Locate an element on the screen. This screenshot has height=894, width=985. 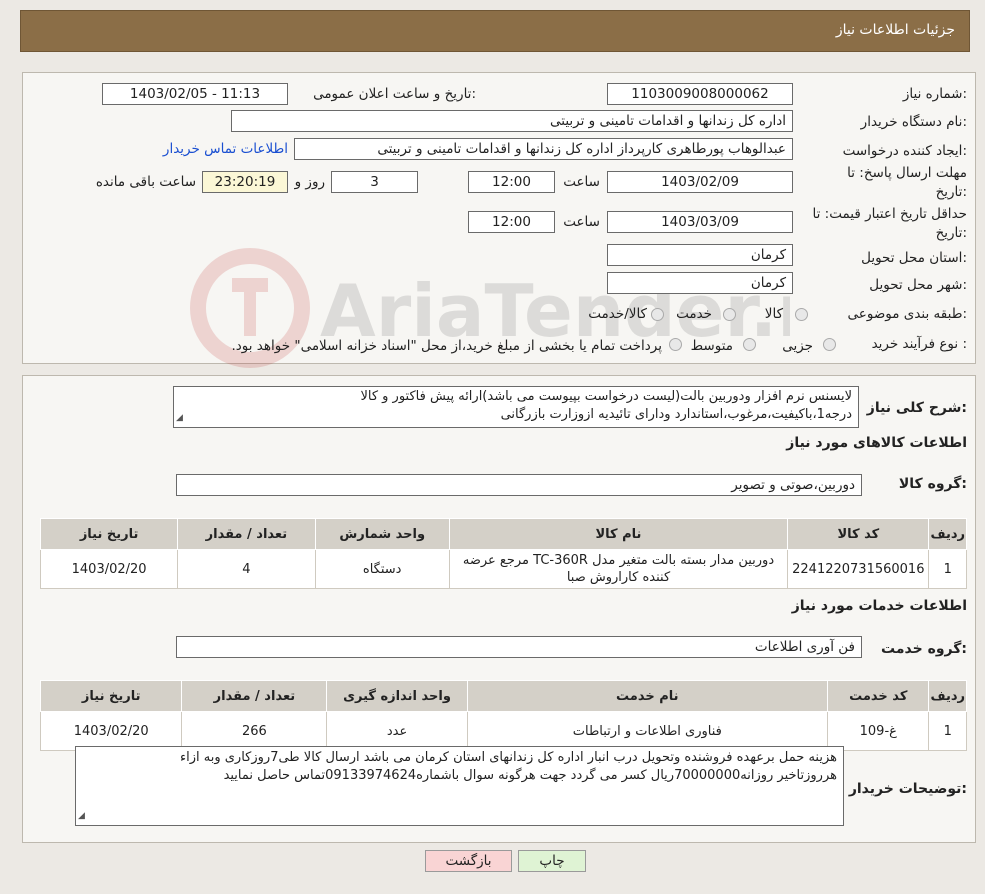
need-number-label: شماره نیاز: is located at coordinates (934, 94).